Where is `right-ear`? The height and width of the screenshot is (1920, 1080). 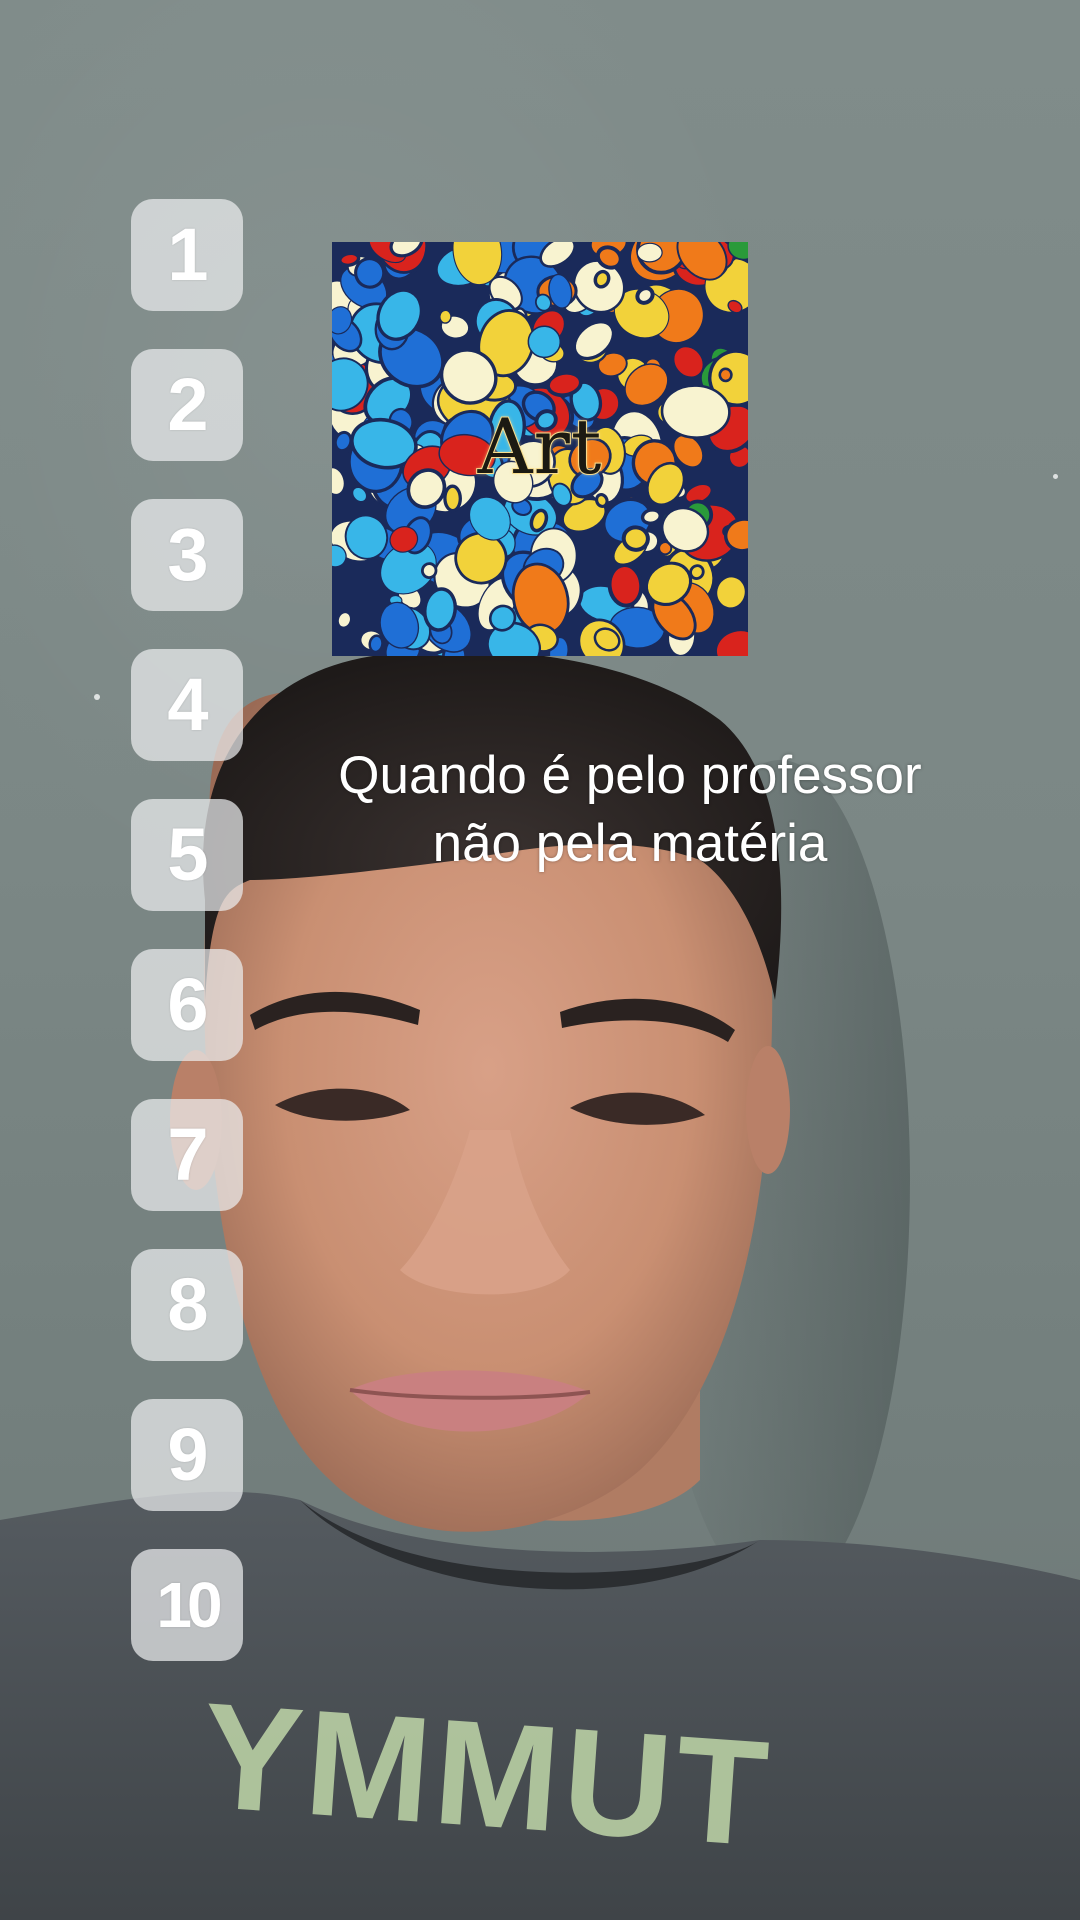
right-ear is located at coordinates (768, 1110).